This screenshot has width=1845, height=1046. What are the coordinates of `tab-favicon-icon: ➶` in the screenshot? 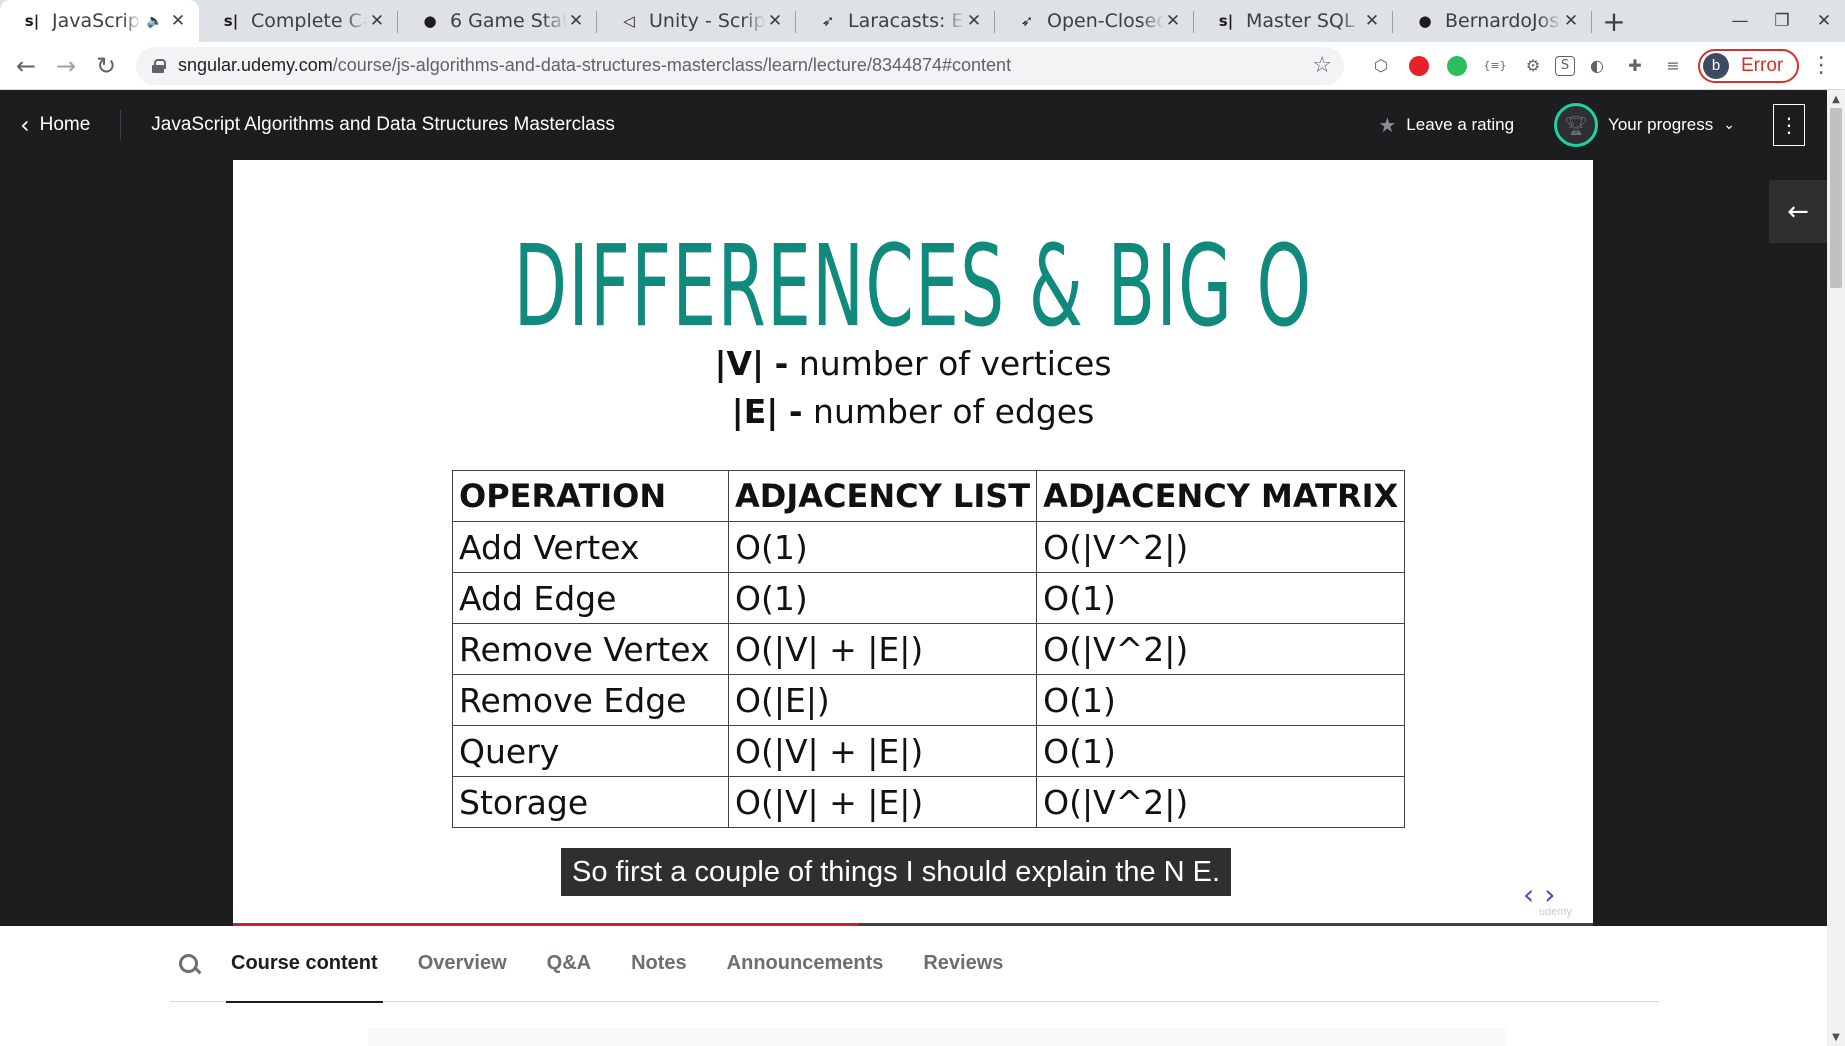 It's located at (828, 21).